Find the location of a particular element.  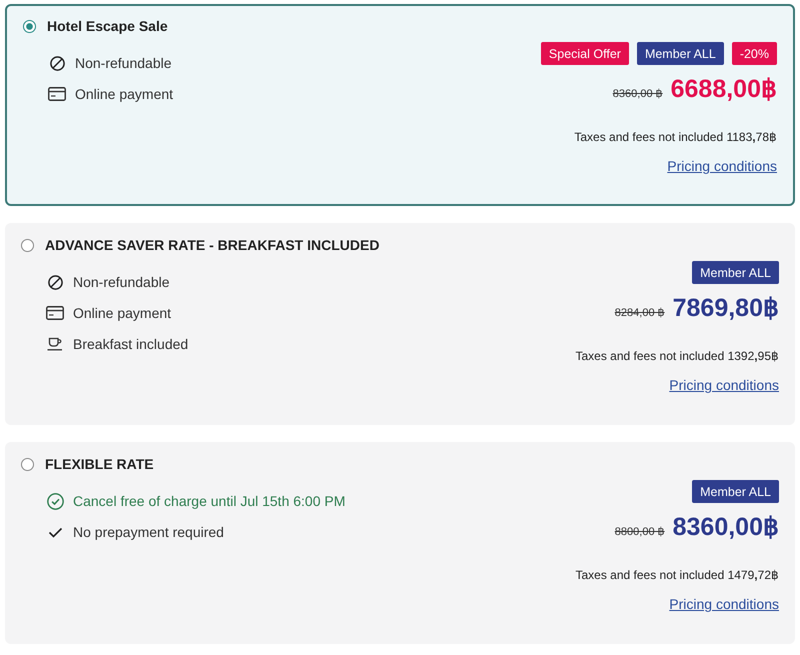

price: 6688,00฿ is located at coordinates (723, 89).